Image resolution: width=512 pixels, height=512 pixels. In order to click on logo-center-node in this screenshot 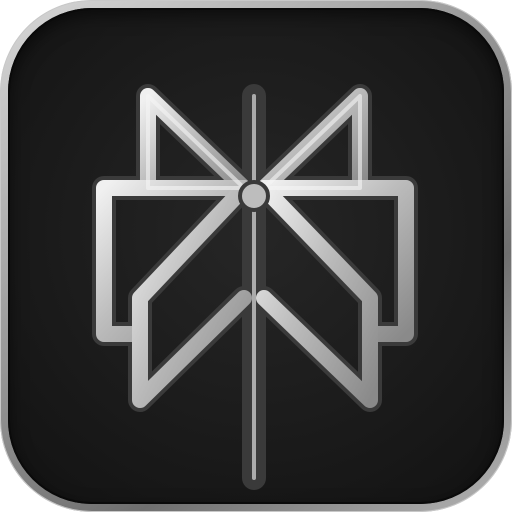, I will do `click(254, 196)`.